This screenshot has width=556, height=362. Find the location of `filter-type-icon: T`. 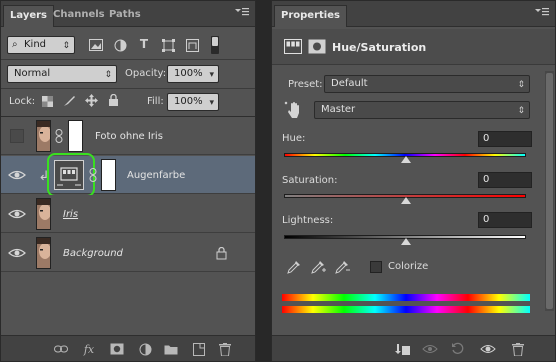

filter-type-icon: T is located at coordinates (144, 44).